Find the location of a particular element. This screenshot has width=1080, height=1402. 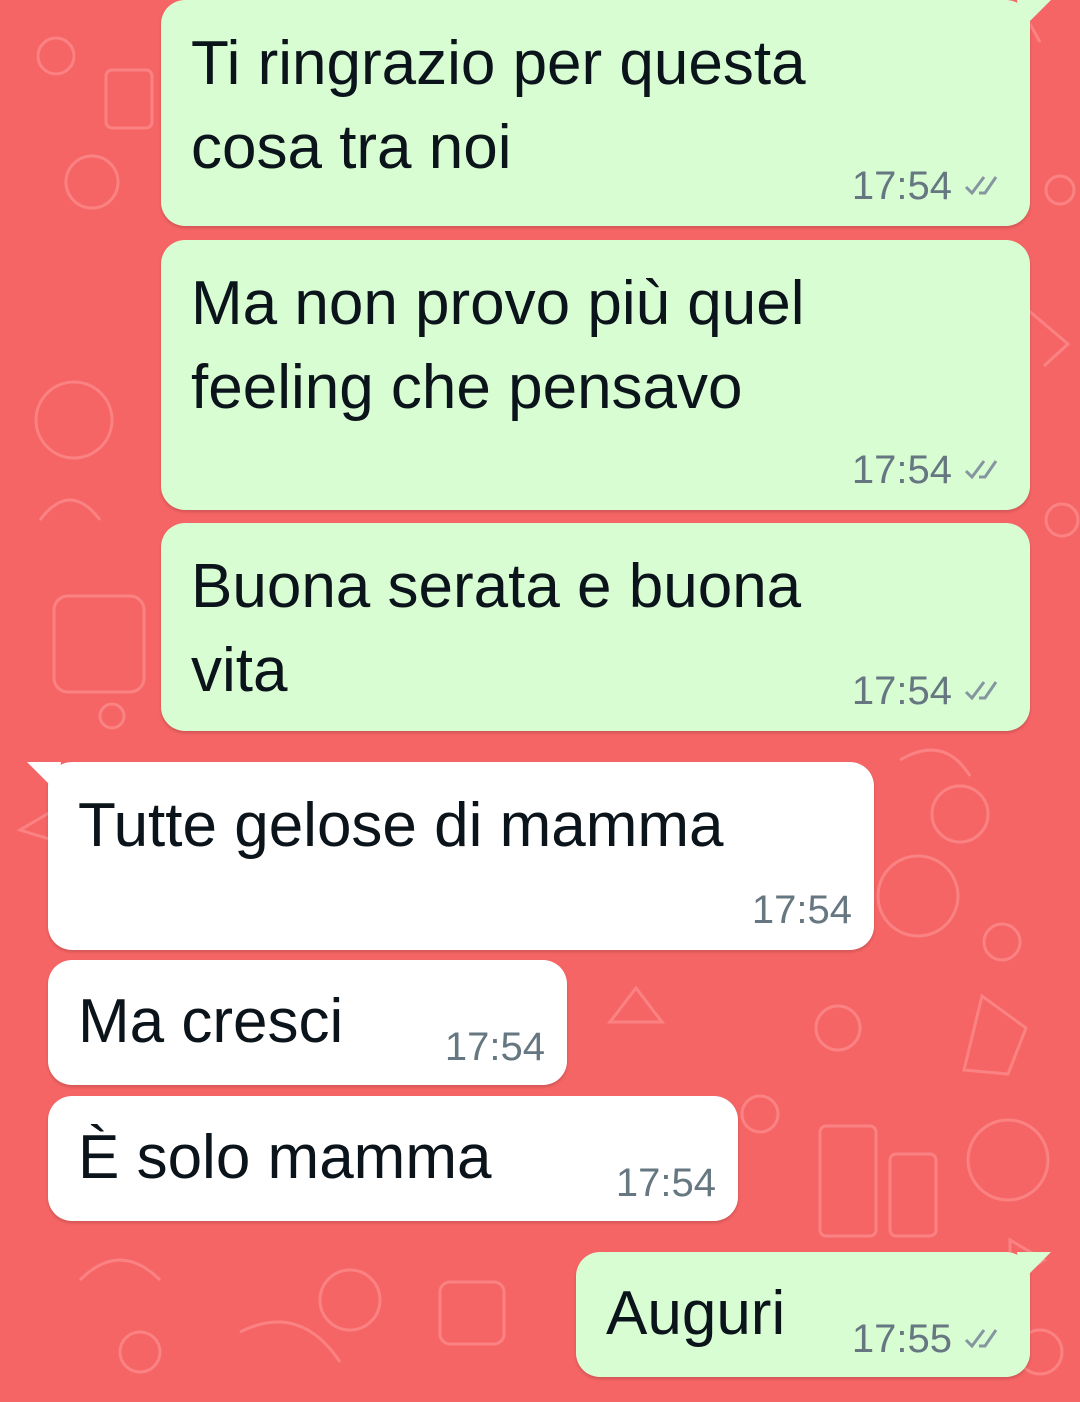

incoming-message: È solo mamma 17:54 is located at coordinates (393, 1158).